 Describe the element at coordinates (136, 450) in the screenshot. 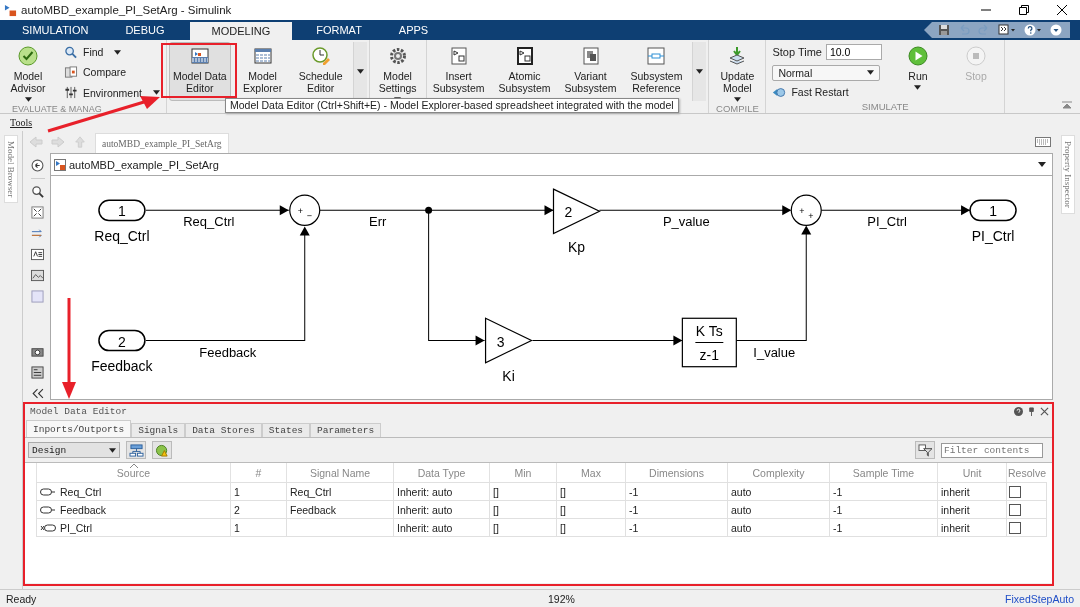

I see `hierarchy-button` at that location.